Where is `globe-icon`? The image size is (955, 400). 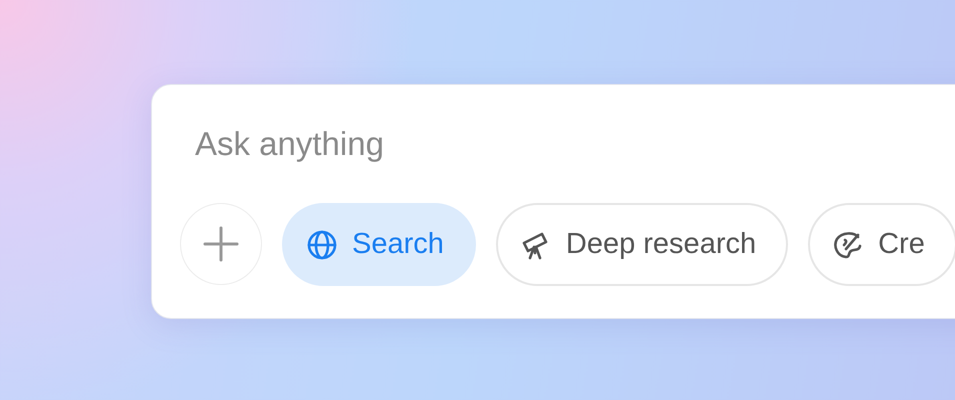 globe-icon is located at coordinates (322, 244).